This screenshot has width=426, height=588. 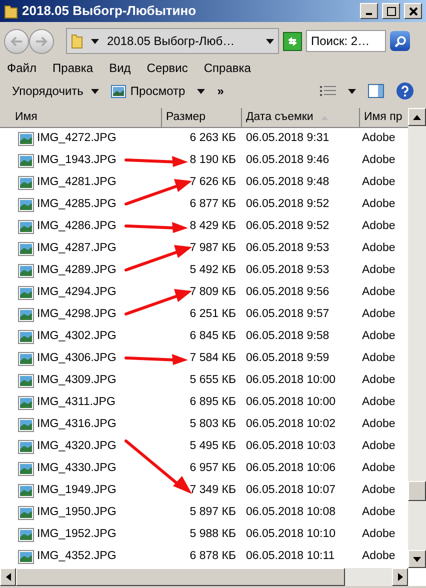 I want to click on file-name-cell: IMG_4272.JPG, so click(x=81, y=139).